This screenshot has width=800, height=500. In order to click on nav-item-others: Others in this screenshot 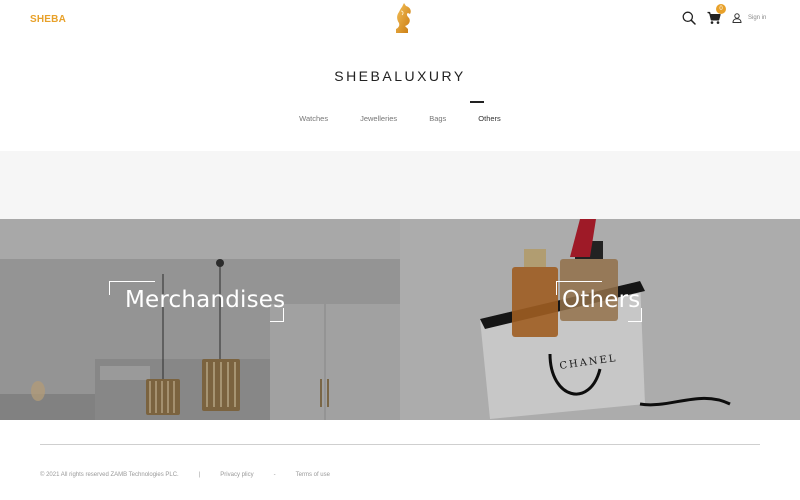, I will do `click(489, 118)`.